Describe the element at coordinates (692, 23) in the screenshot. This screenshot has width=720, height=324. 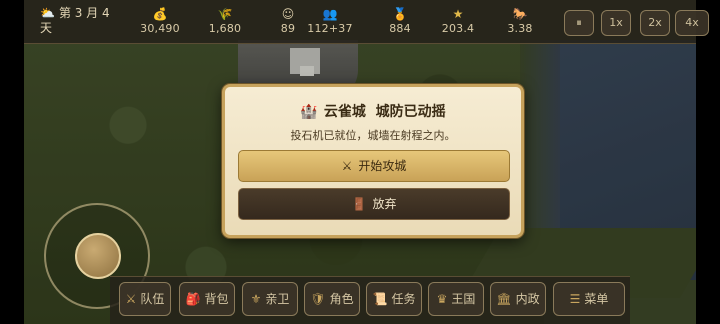
I see `speed-4x-button: 4x` at that location.